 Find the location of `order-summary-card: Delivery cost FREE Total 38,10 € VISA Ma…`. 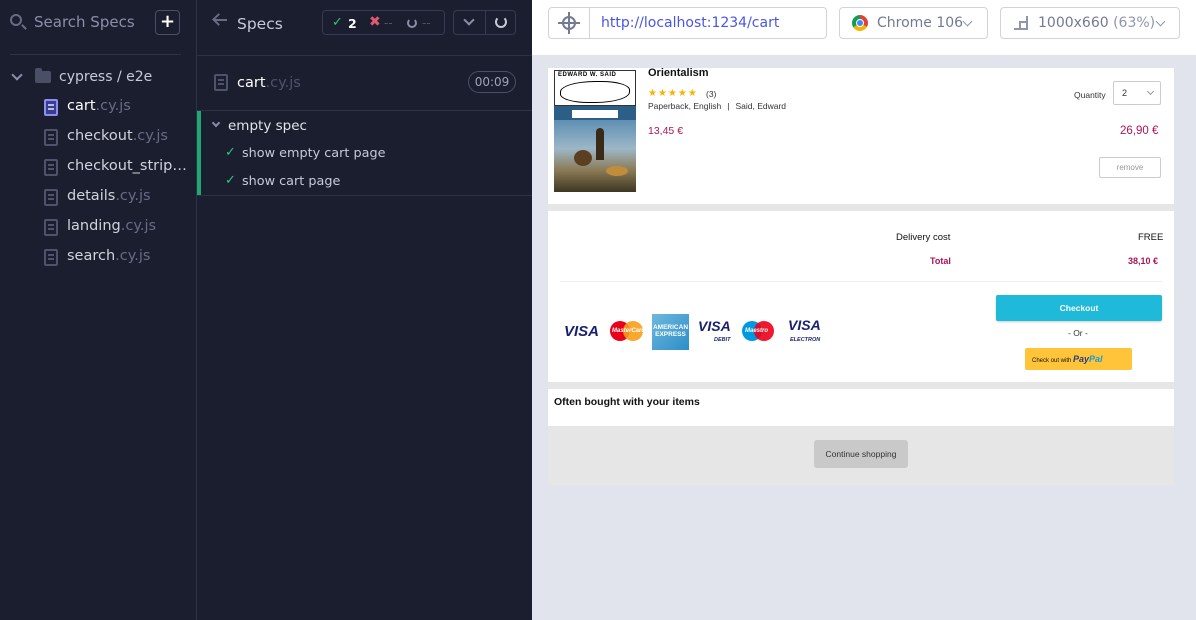

order-summary-card: Delivery cost FREE Total 38,10 € VISA Ma… is located at coordinates (861, 296).